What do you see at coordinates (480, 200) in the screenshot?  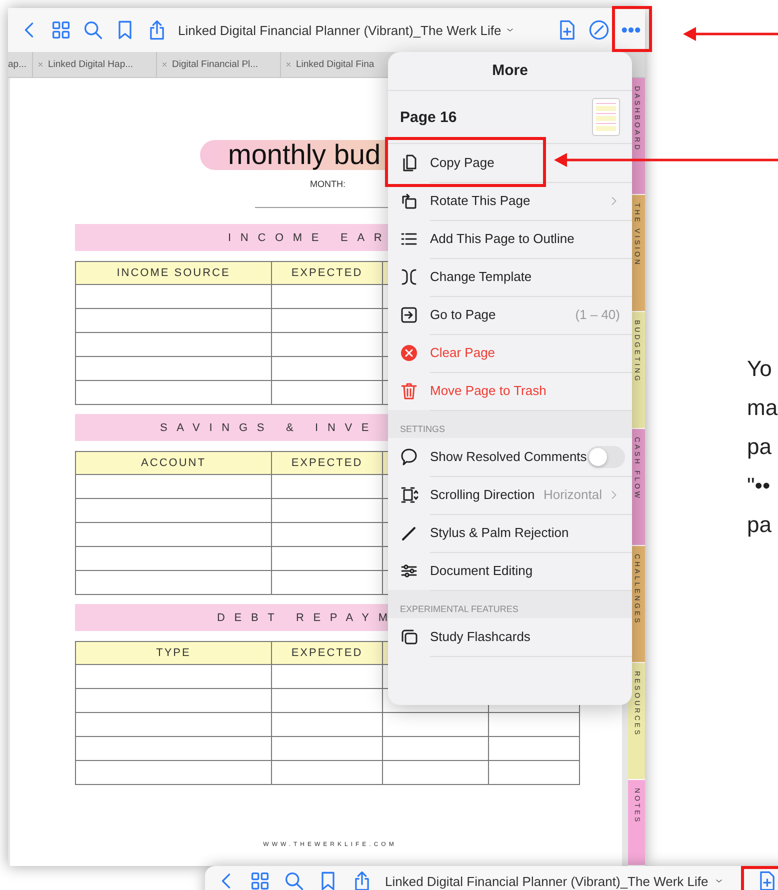 I see `menu-item: Rotate This Page` at bounding box center [480, 200].